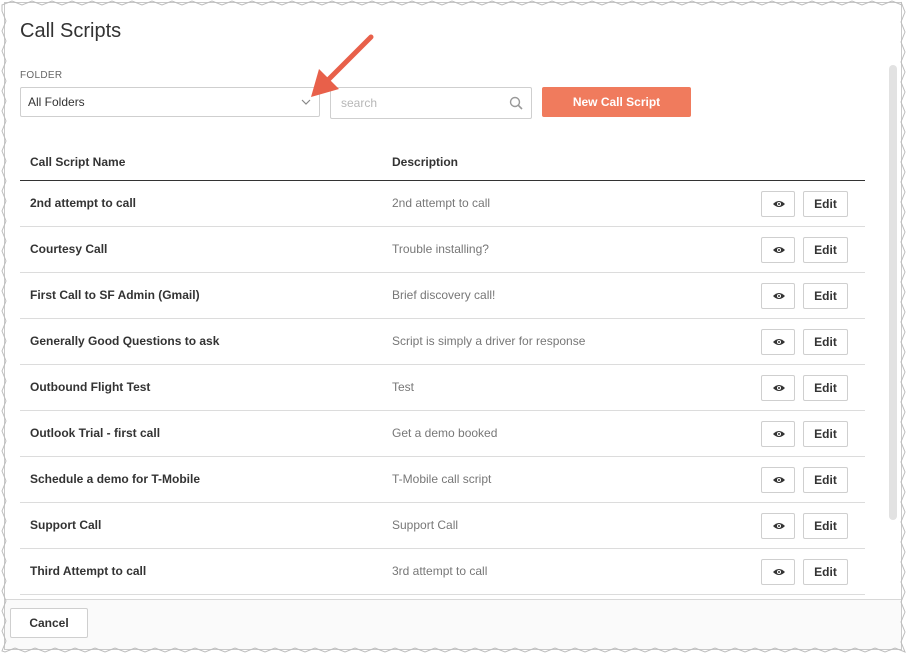 The image size is (909, 655). I want to click on script-description: Test, so click(403, 387).